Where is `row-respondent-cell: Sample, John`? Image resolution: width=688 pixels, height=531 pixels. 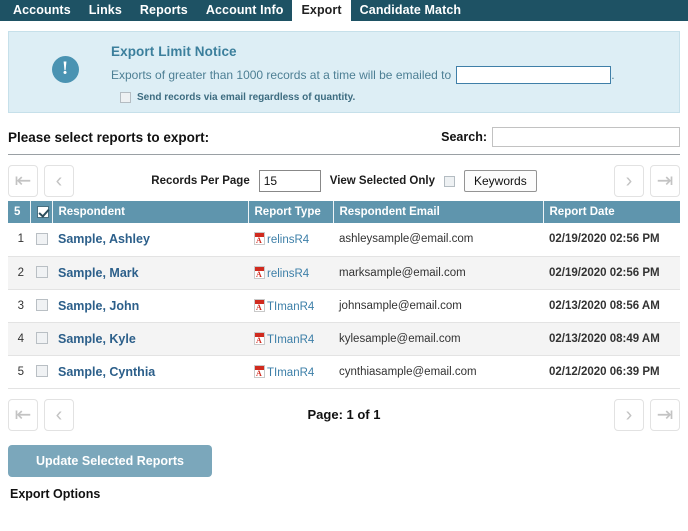 row-respondent-cell: Sample, John is located at coordinates (150, 306).